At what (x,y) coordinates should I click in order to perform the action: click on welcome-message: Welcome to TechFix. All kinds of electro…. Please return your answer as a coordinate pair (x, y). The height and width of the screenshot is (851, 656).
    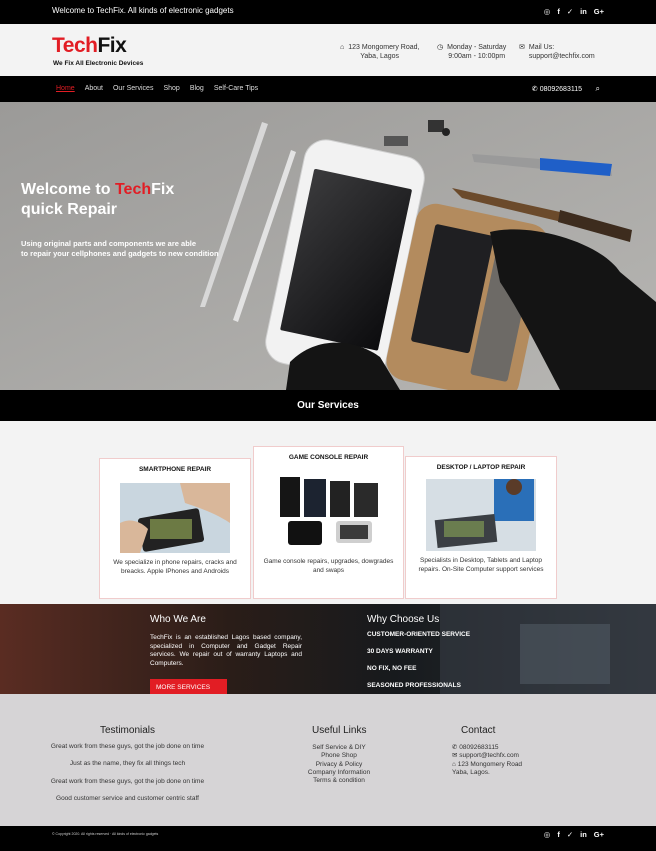
    Looking at the image, I should click on (143, 10).